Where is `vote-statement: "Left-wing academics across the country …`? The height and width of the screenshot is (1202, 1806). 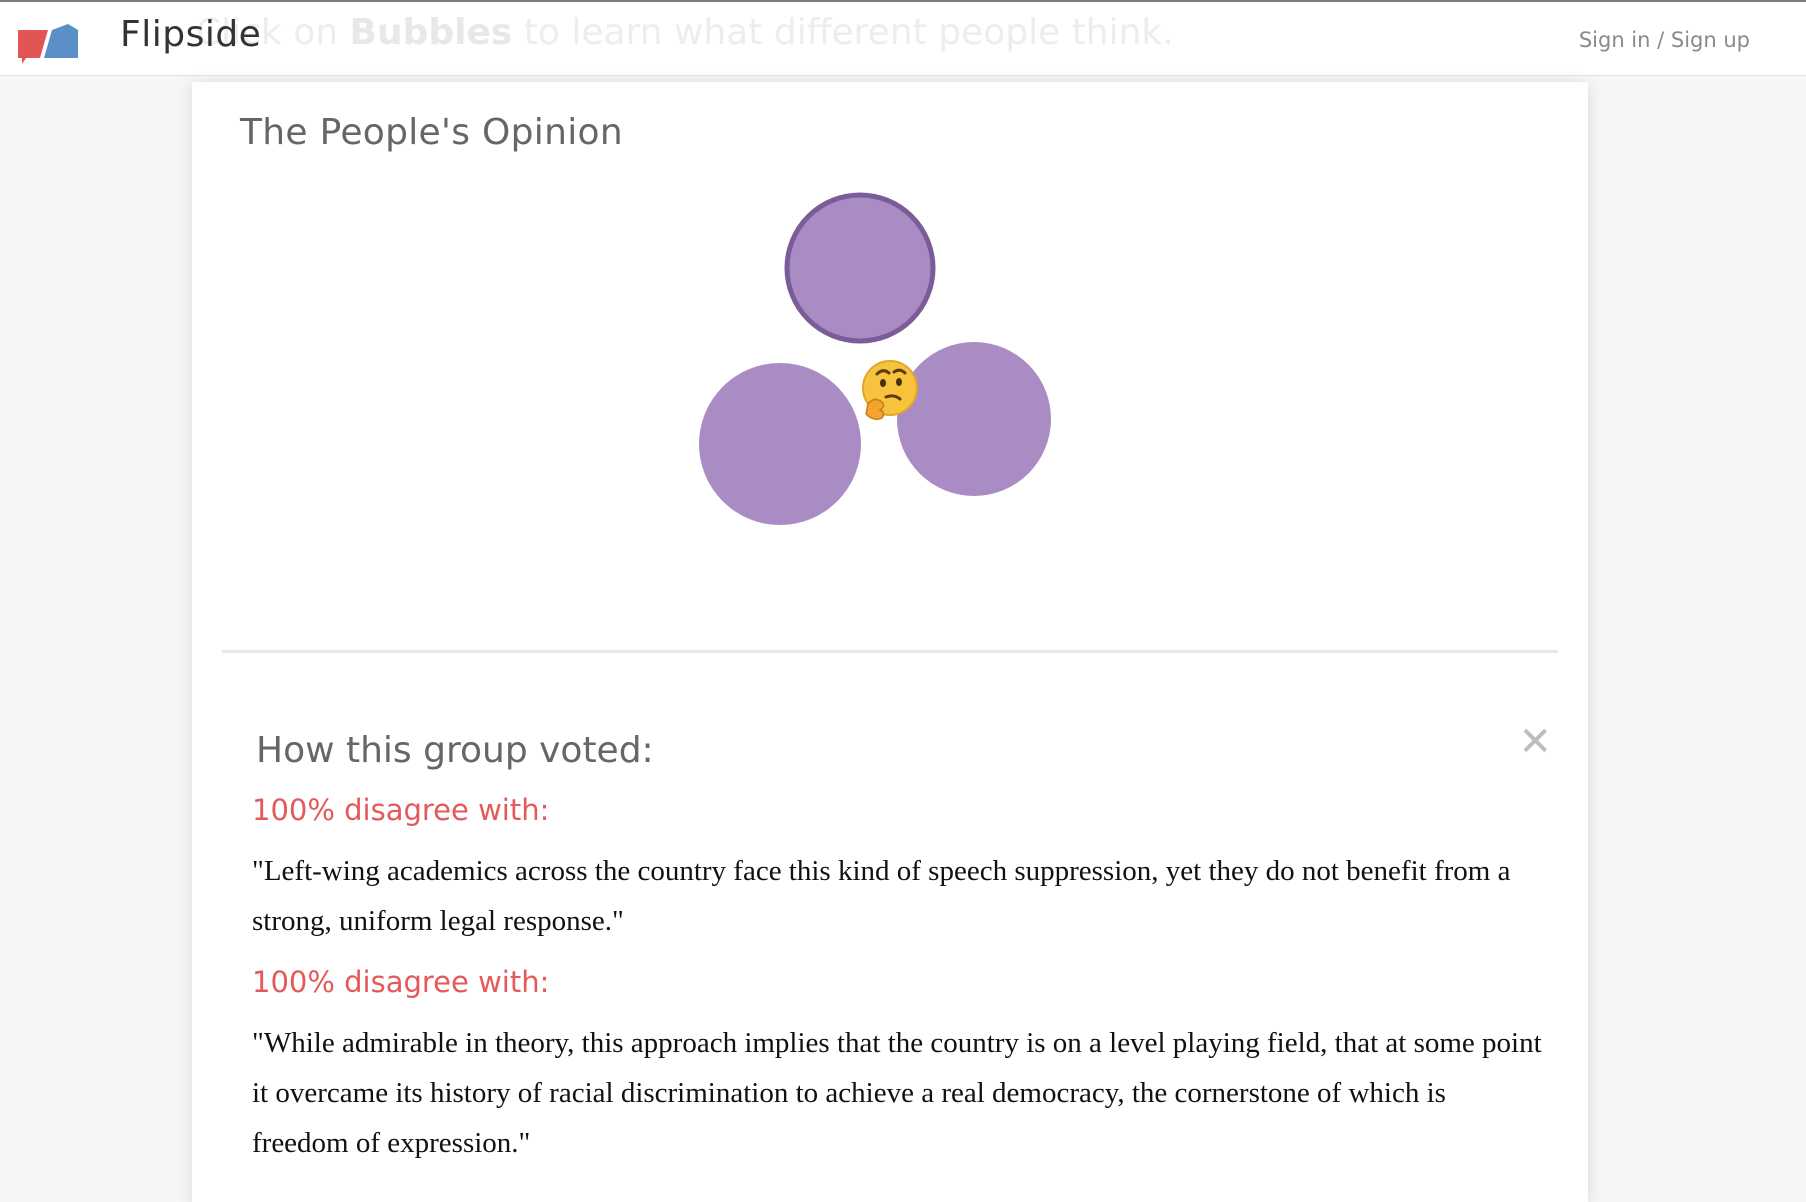
vote-statement: "Left-wing academics across the country … is located at coordinates (881, 896).